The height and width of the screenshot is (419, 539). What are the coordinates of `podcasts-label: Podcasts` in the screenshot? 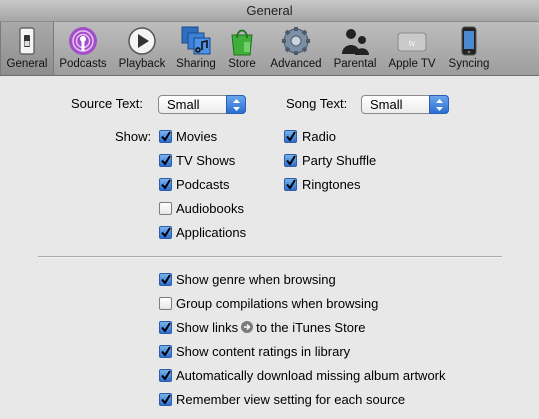 It's located at (203, 184).